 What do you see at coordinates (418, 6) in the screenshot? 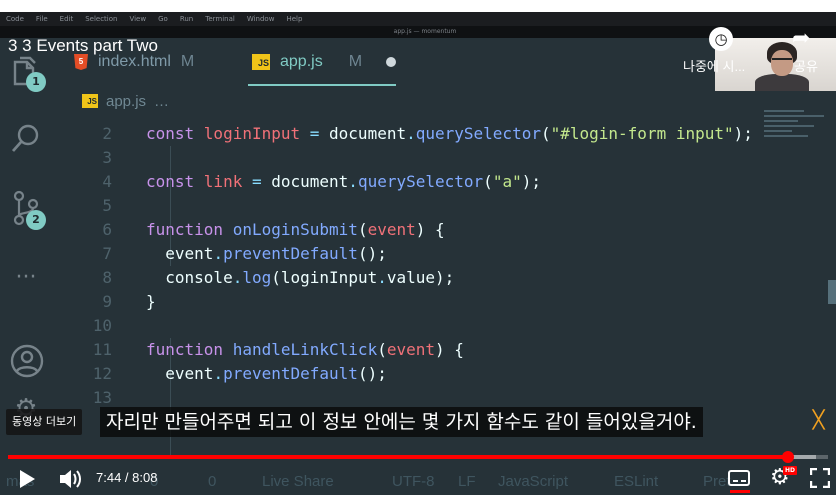
I see `screen-top-bar` at bounding box center [418, 6].